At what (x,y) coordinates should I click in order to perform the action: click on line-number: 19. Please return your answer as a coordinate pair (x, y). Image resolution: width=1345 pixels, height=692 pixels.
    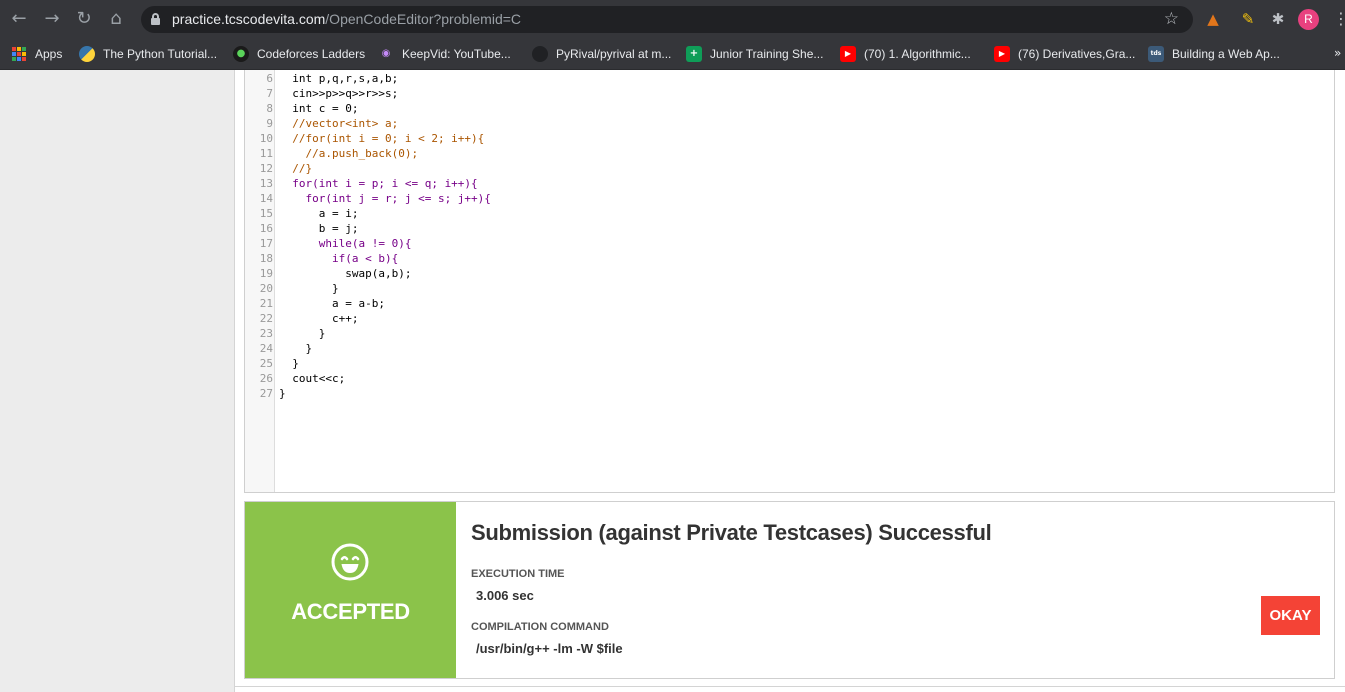
    Looking at the image, I should click on (266, 273).